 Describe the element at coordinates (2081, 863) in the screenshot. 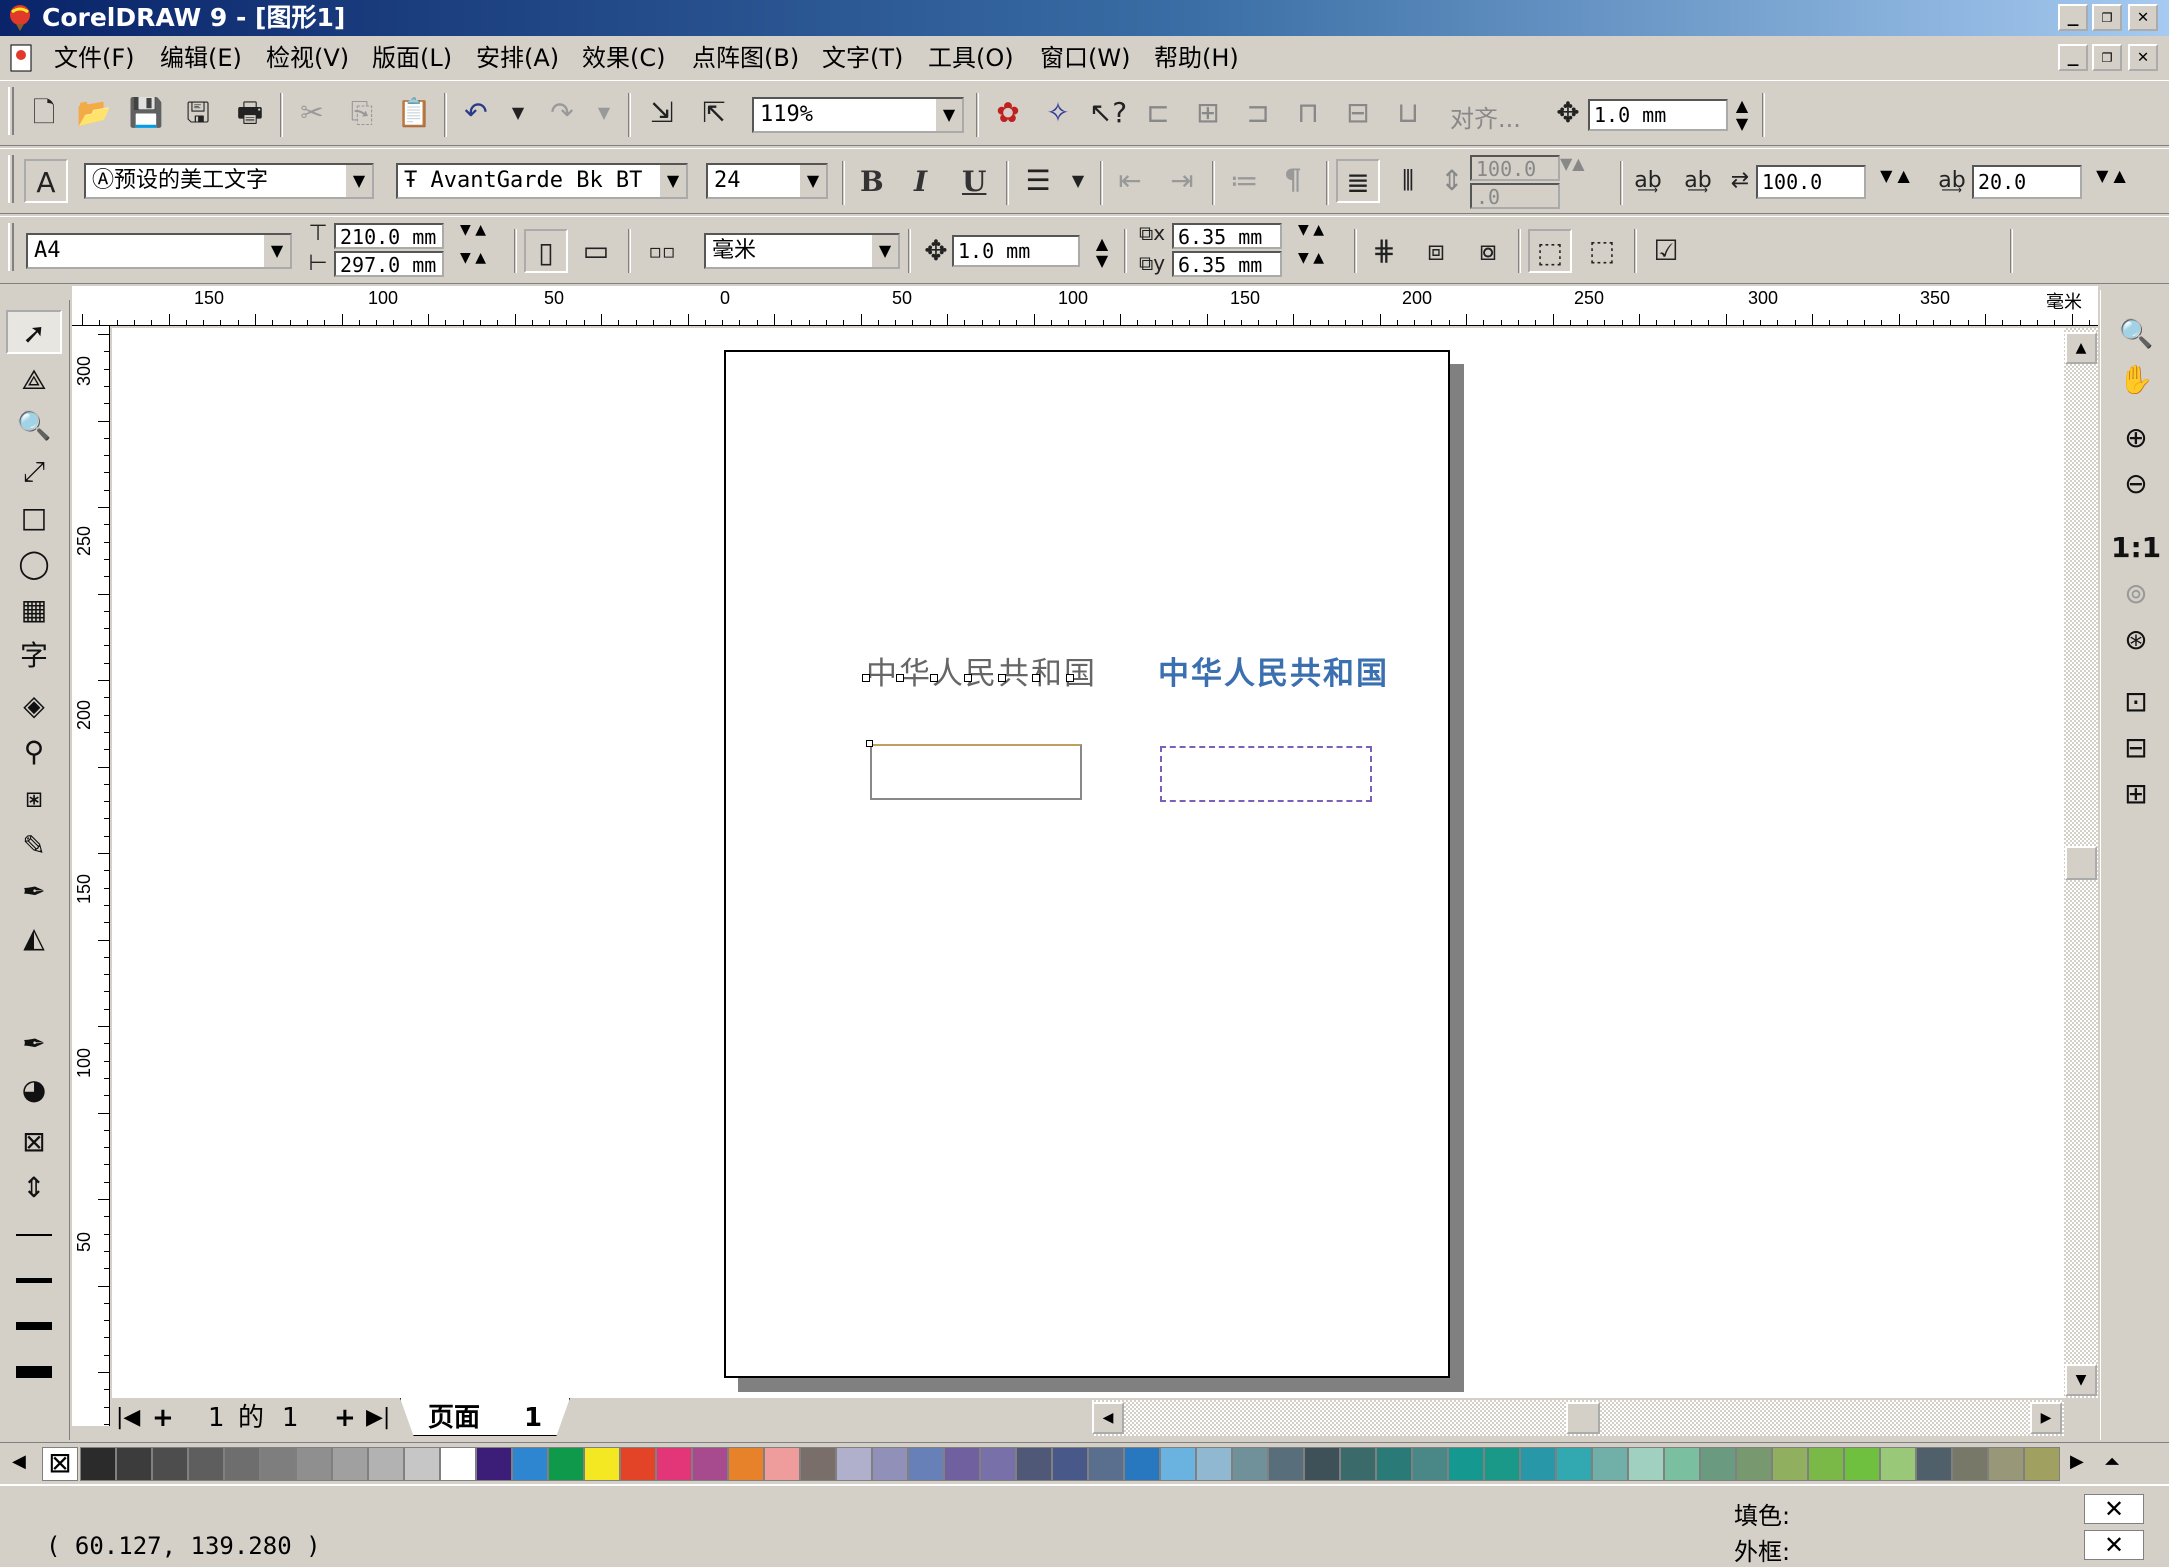

I see `scroll-thumb` at that location.